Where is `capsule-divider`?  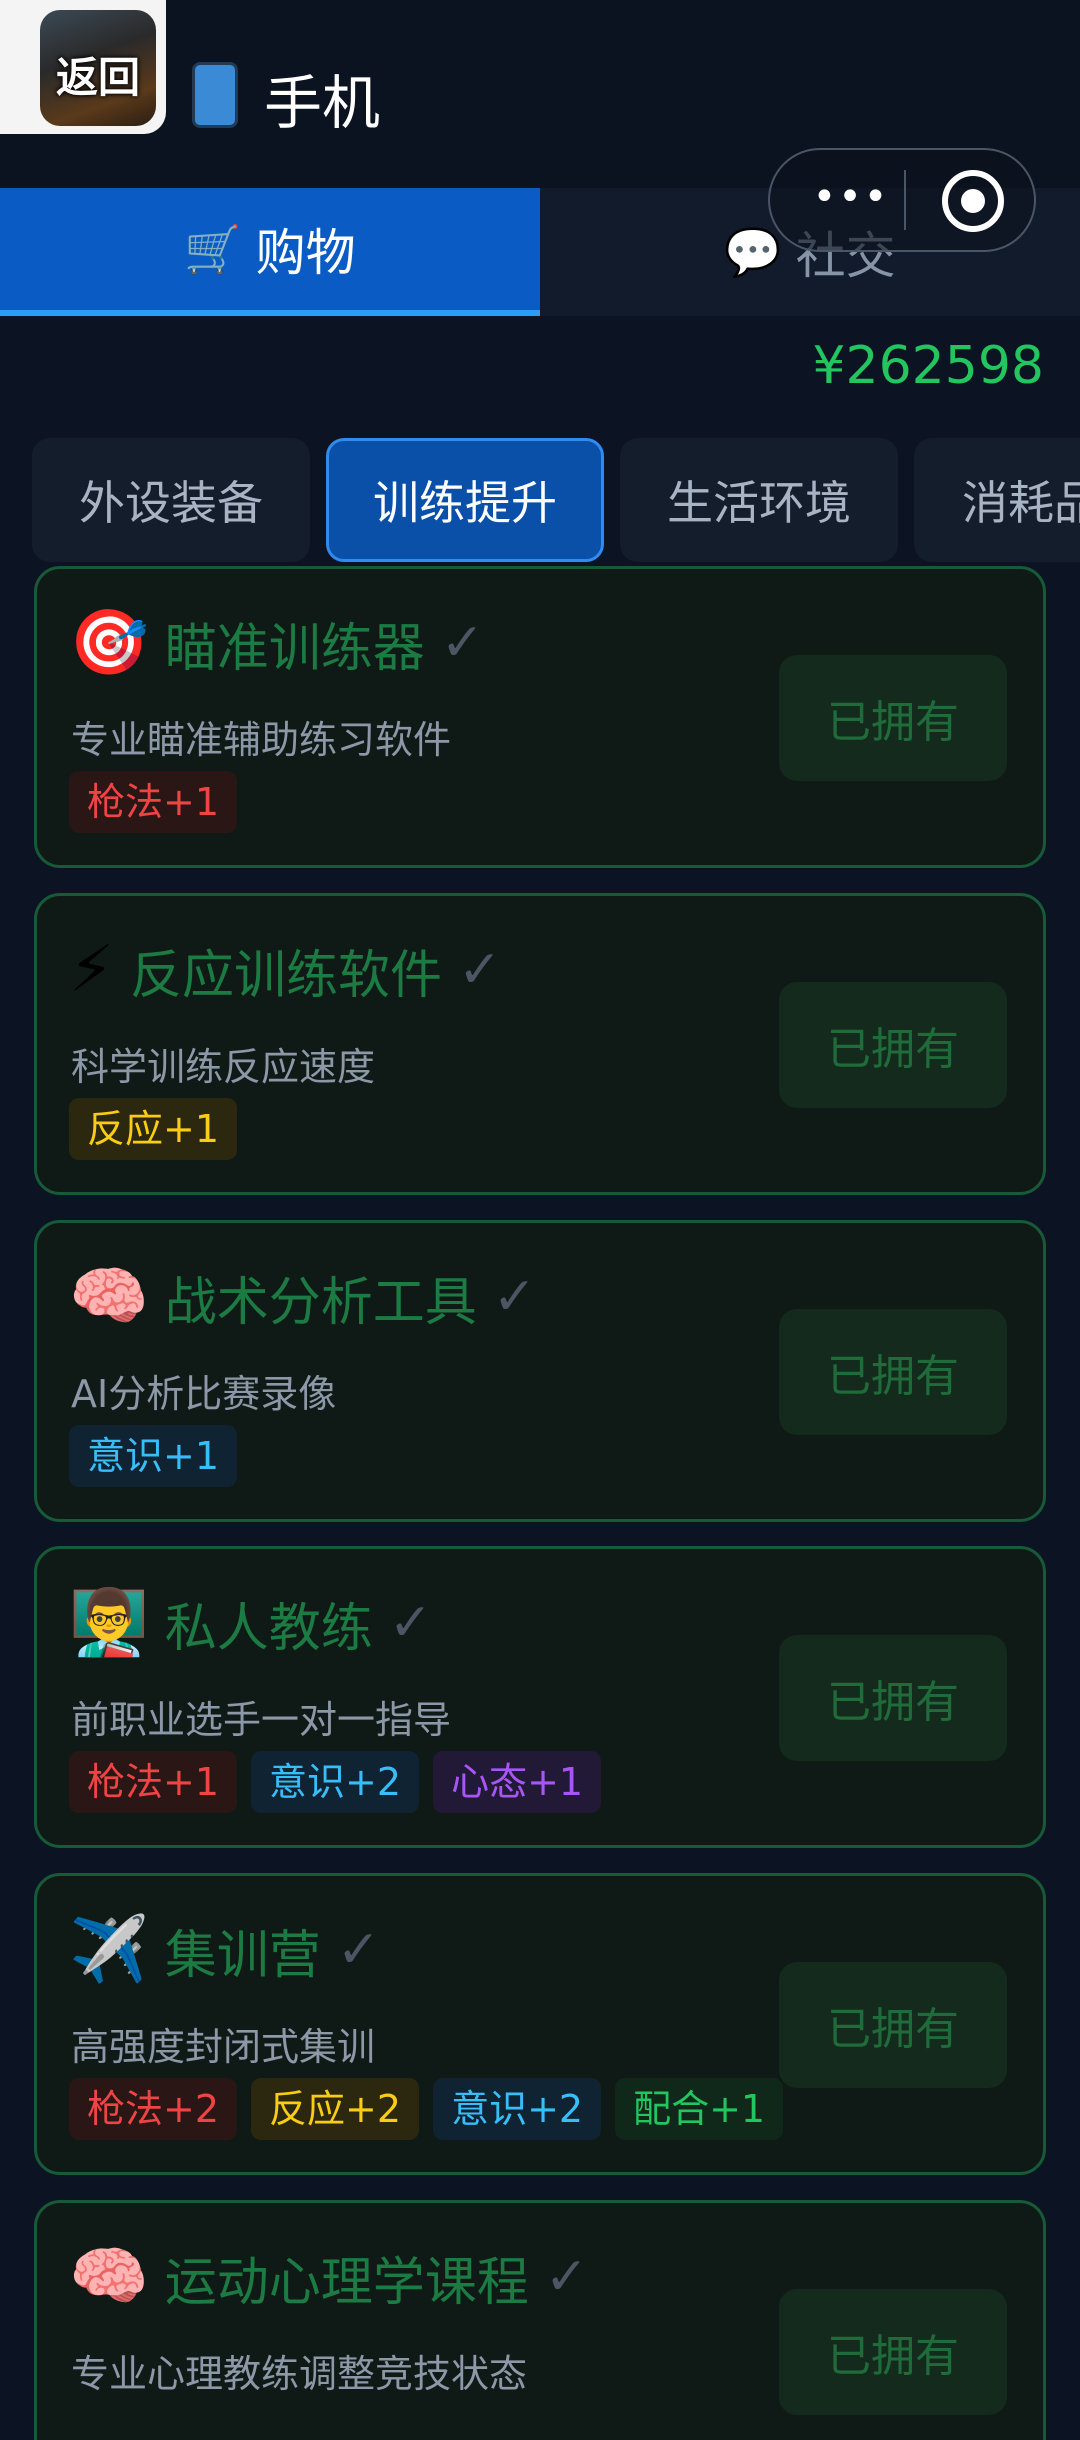 capsule-divider is located at coordinates (905, 200).